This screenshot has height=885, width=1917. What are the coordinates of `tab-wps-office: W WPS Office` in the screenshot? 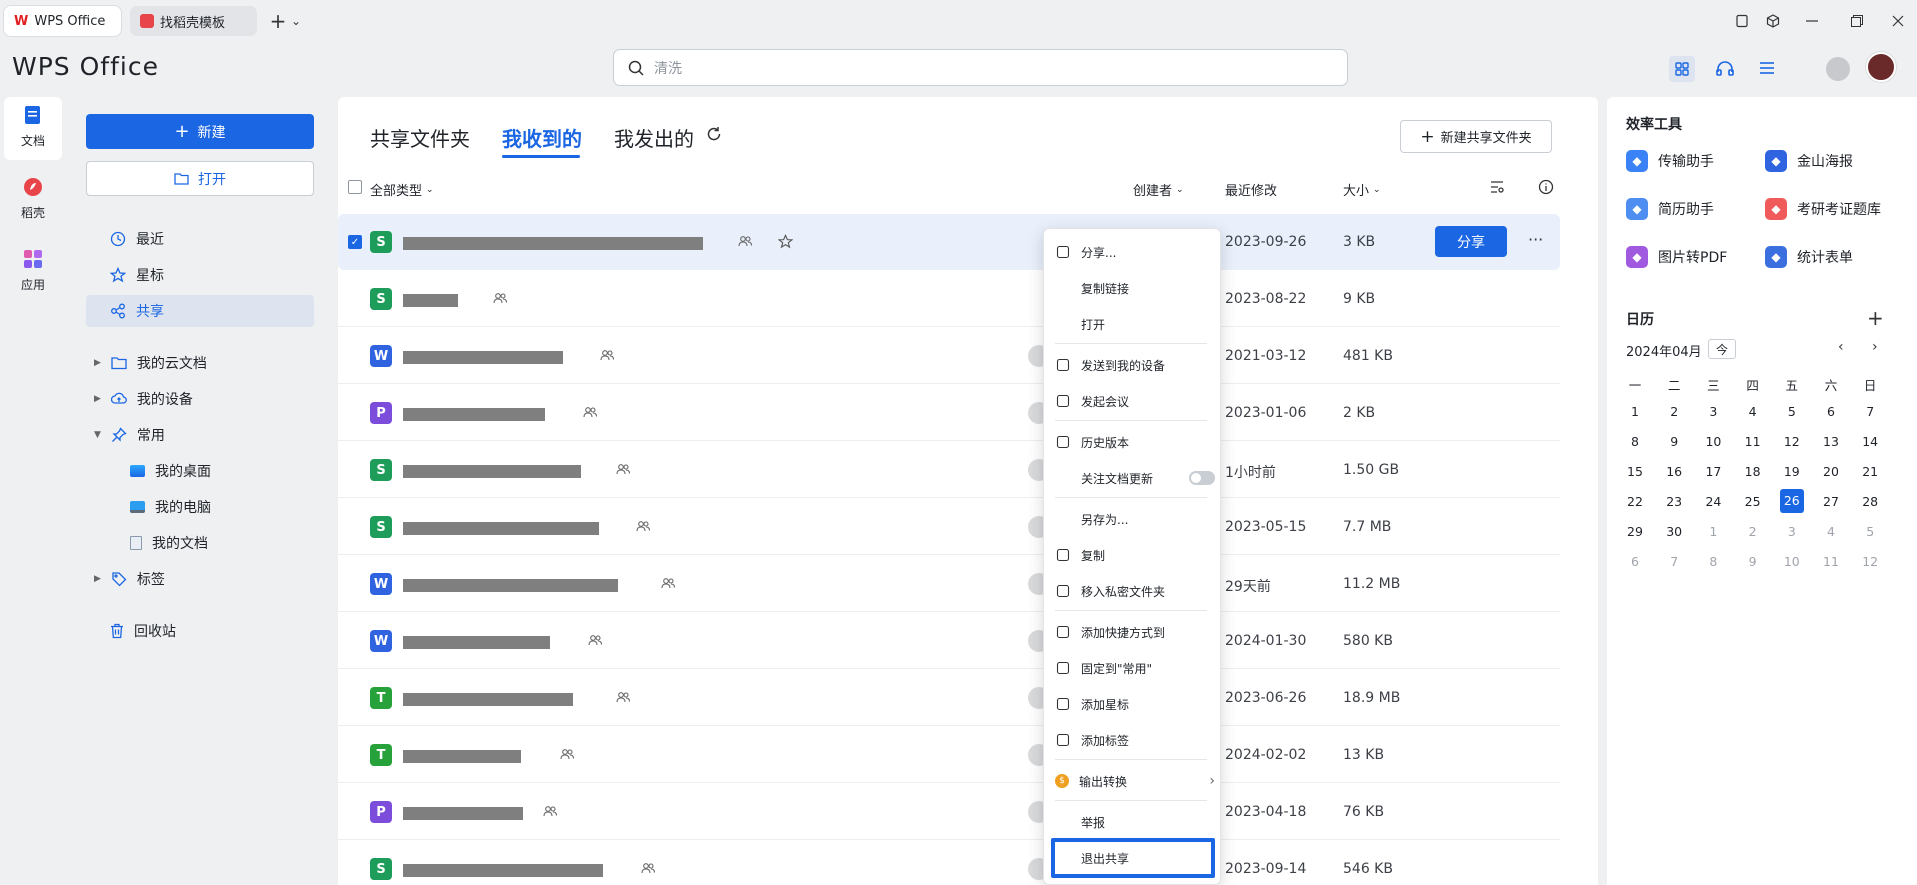 It's located at (62, 21).